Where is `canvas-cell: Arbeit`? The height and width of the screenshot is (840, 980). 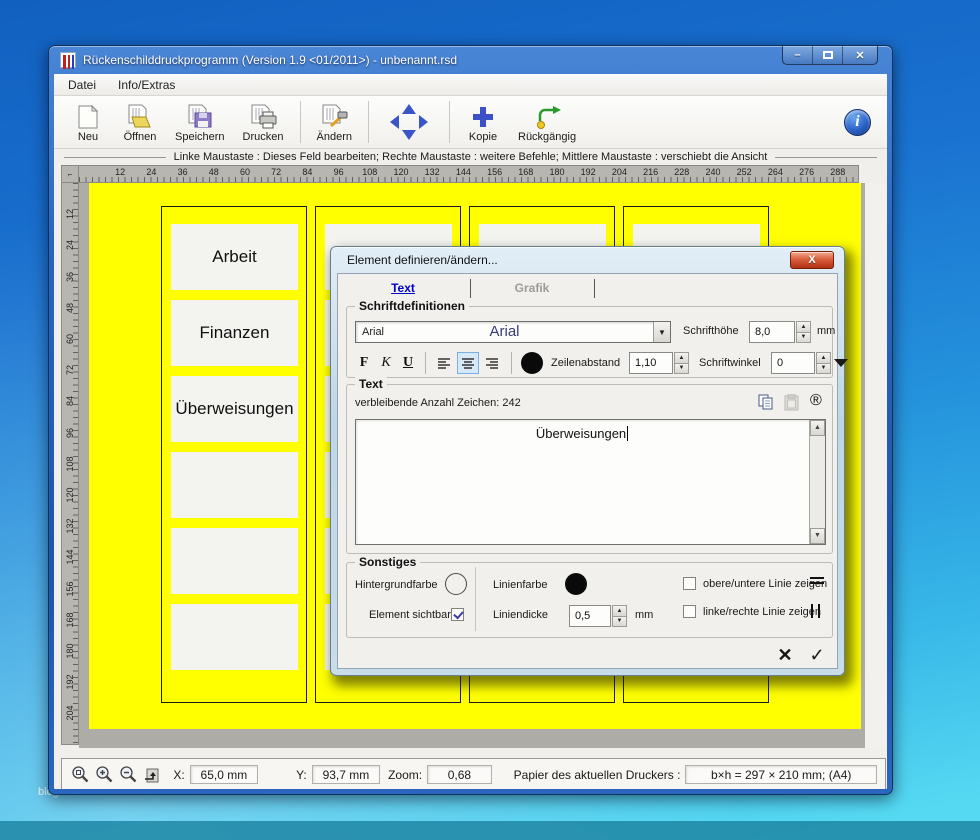
canvas-cell: Arbeit is located at coordinates (234, 257).